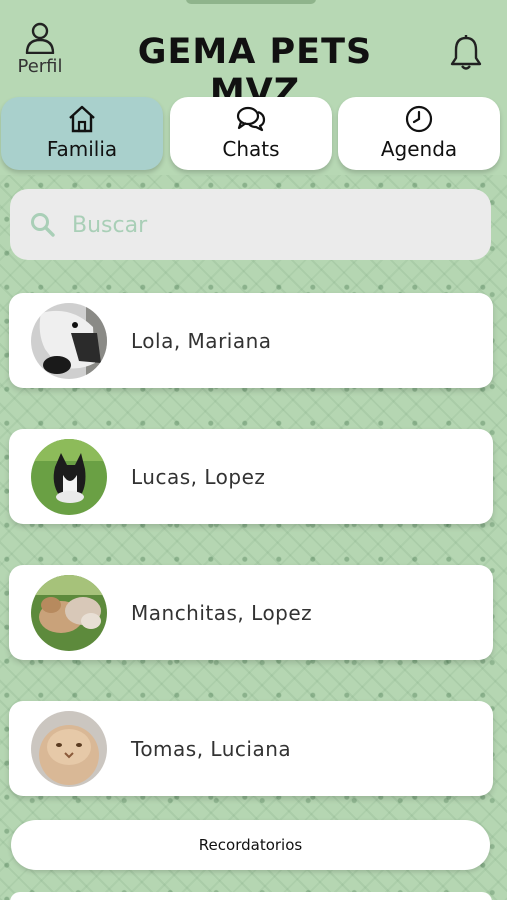 The width and height of the screenshot is (507, 900). Describe the element at coordinates (419, 149) in the screenshot. I see `tab-label: Agenda` at that location.